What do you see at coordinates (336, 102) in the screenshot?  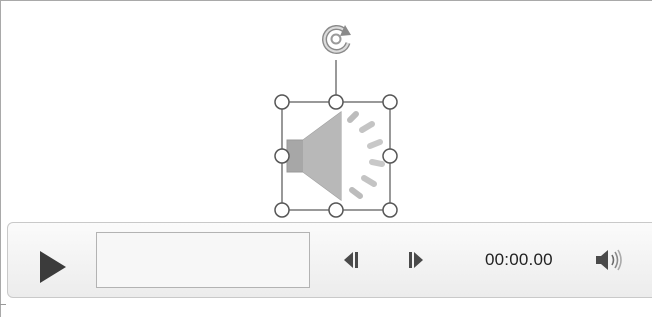 I see `resize-handle-top` at bounding box center [336, 102].